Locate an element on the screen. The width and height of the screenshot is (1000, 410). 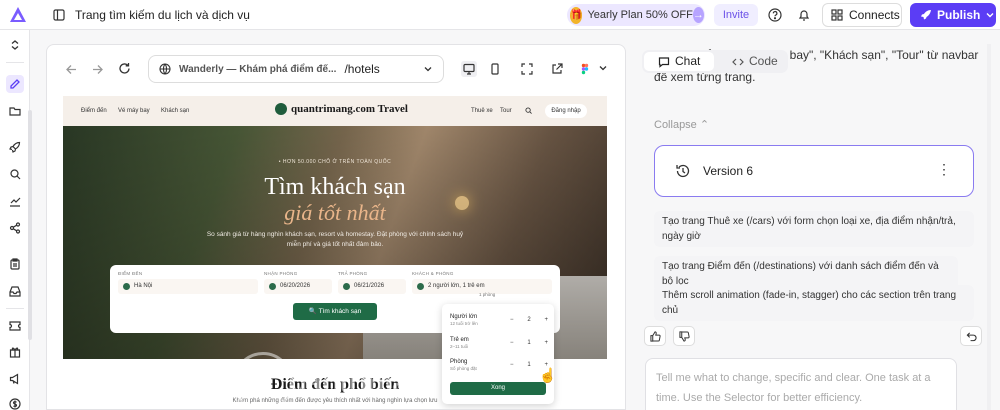
children-label: Trẻ em is located at coordinates (459, 340).